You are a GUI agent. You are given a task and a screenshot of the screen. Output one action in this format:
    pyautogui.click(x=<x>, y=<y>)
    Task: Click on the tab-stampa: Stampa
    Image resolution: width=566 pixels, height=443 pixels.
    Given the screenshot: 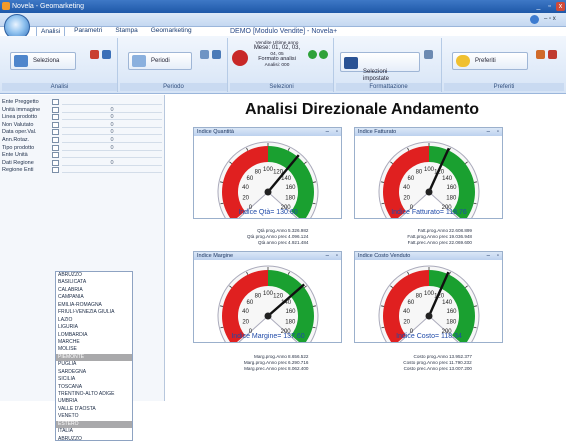 What is the action you would take?
    pyautogui.click(x=126, y=31)
    